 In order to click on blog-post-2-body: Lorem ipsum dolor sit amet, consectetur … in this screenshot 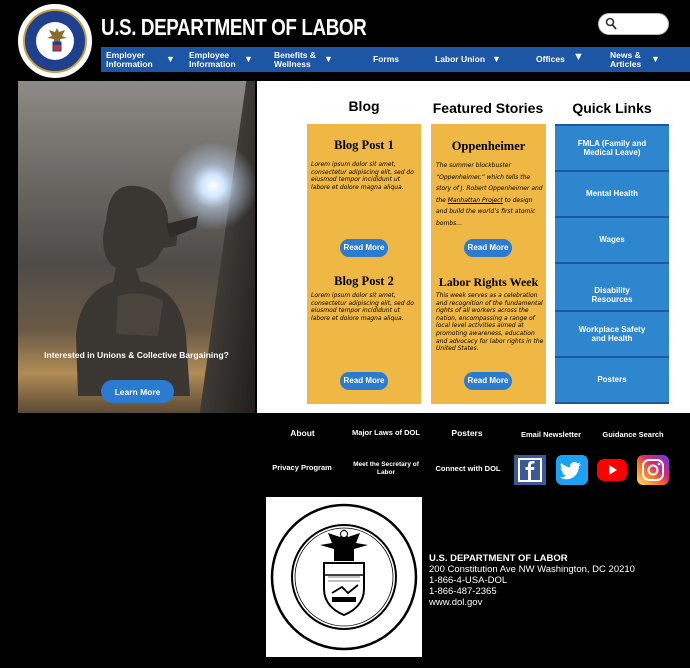, I will do `click(362, 307)`.